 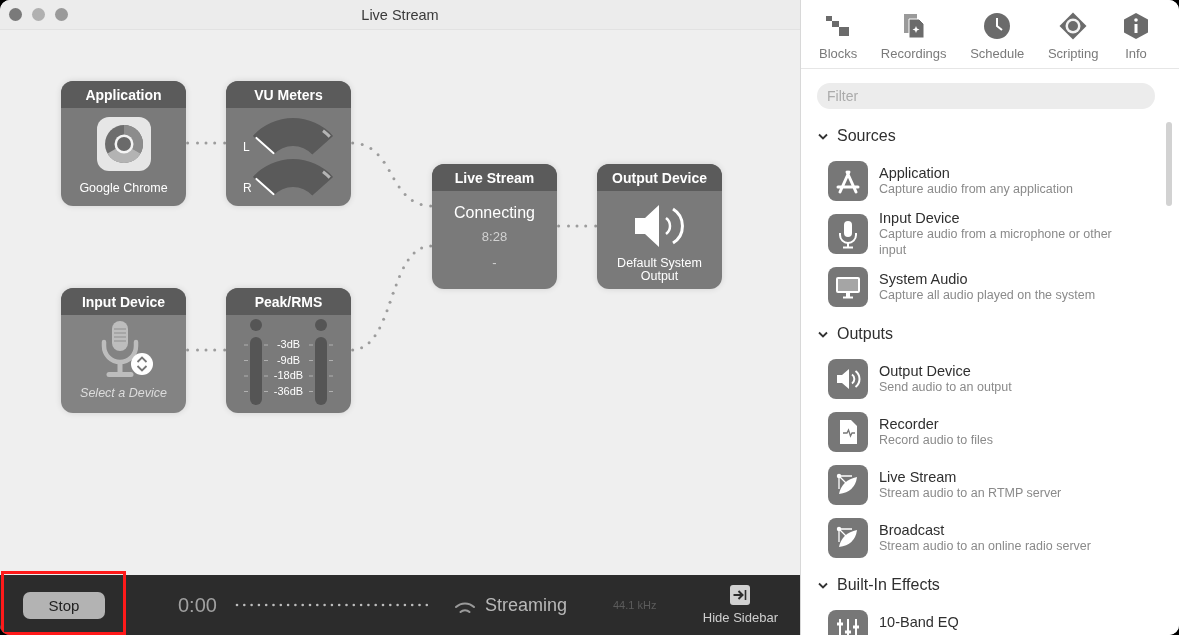 I want to click on block-title: Output Device, so click(x=659, y=177).